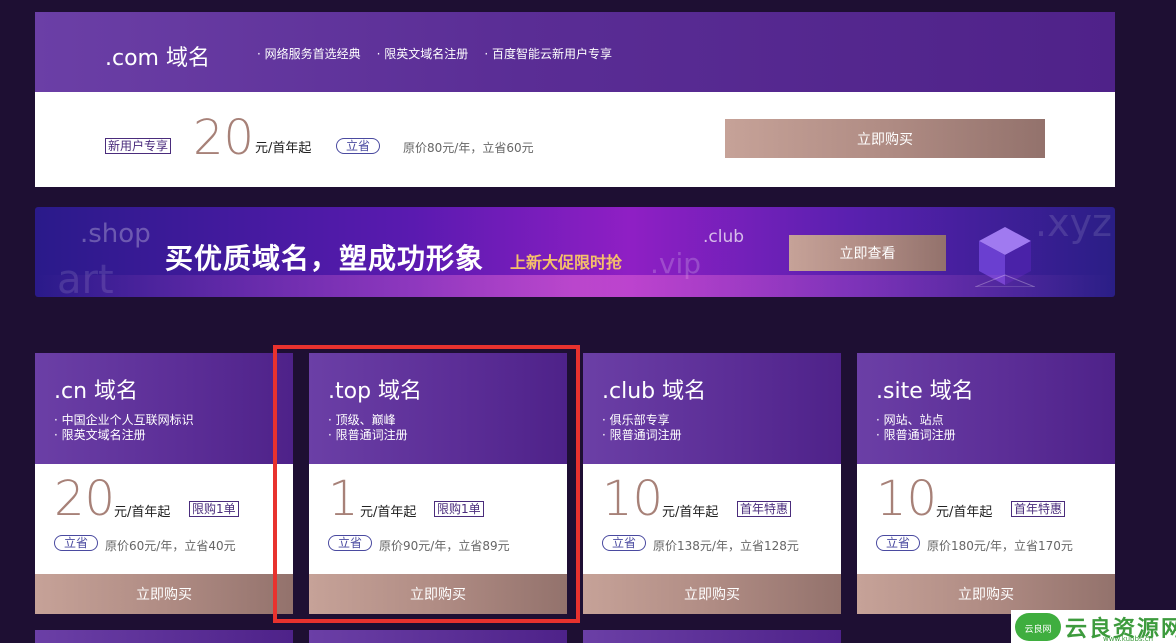 This screenshot has width=1176, height=643. Describe the element at coordinates (85, 277) in the screenshot. I see `ghost-text: art` at that location.